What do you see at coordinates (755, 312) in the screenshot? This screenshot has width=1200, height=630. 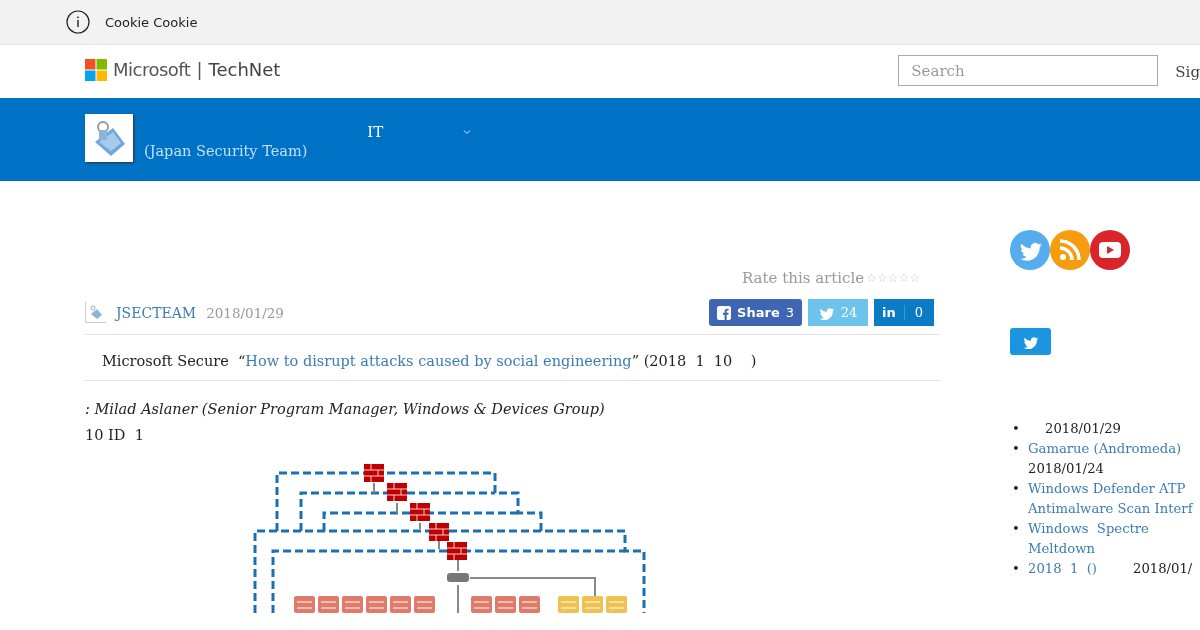 I see `facebook-share-button: Share 3` at bounding box center [755, 312].